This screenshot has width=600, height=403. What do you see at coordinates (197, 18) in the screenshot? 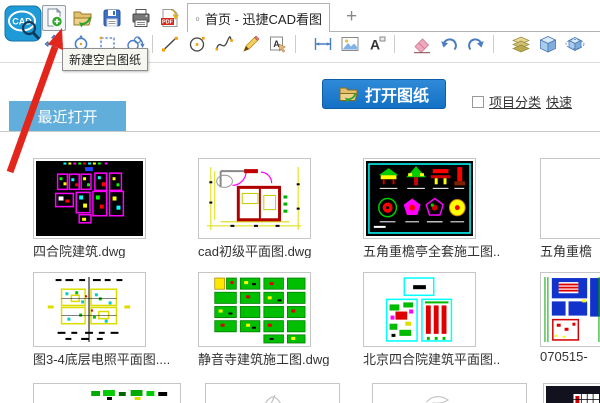
I see `home-icon` at bounding box center [197, 18].